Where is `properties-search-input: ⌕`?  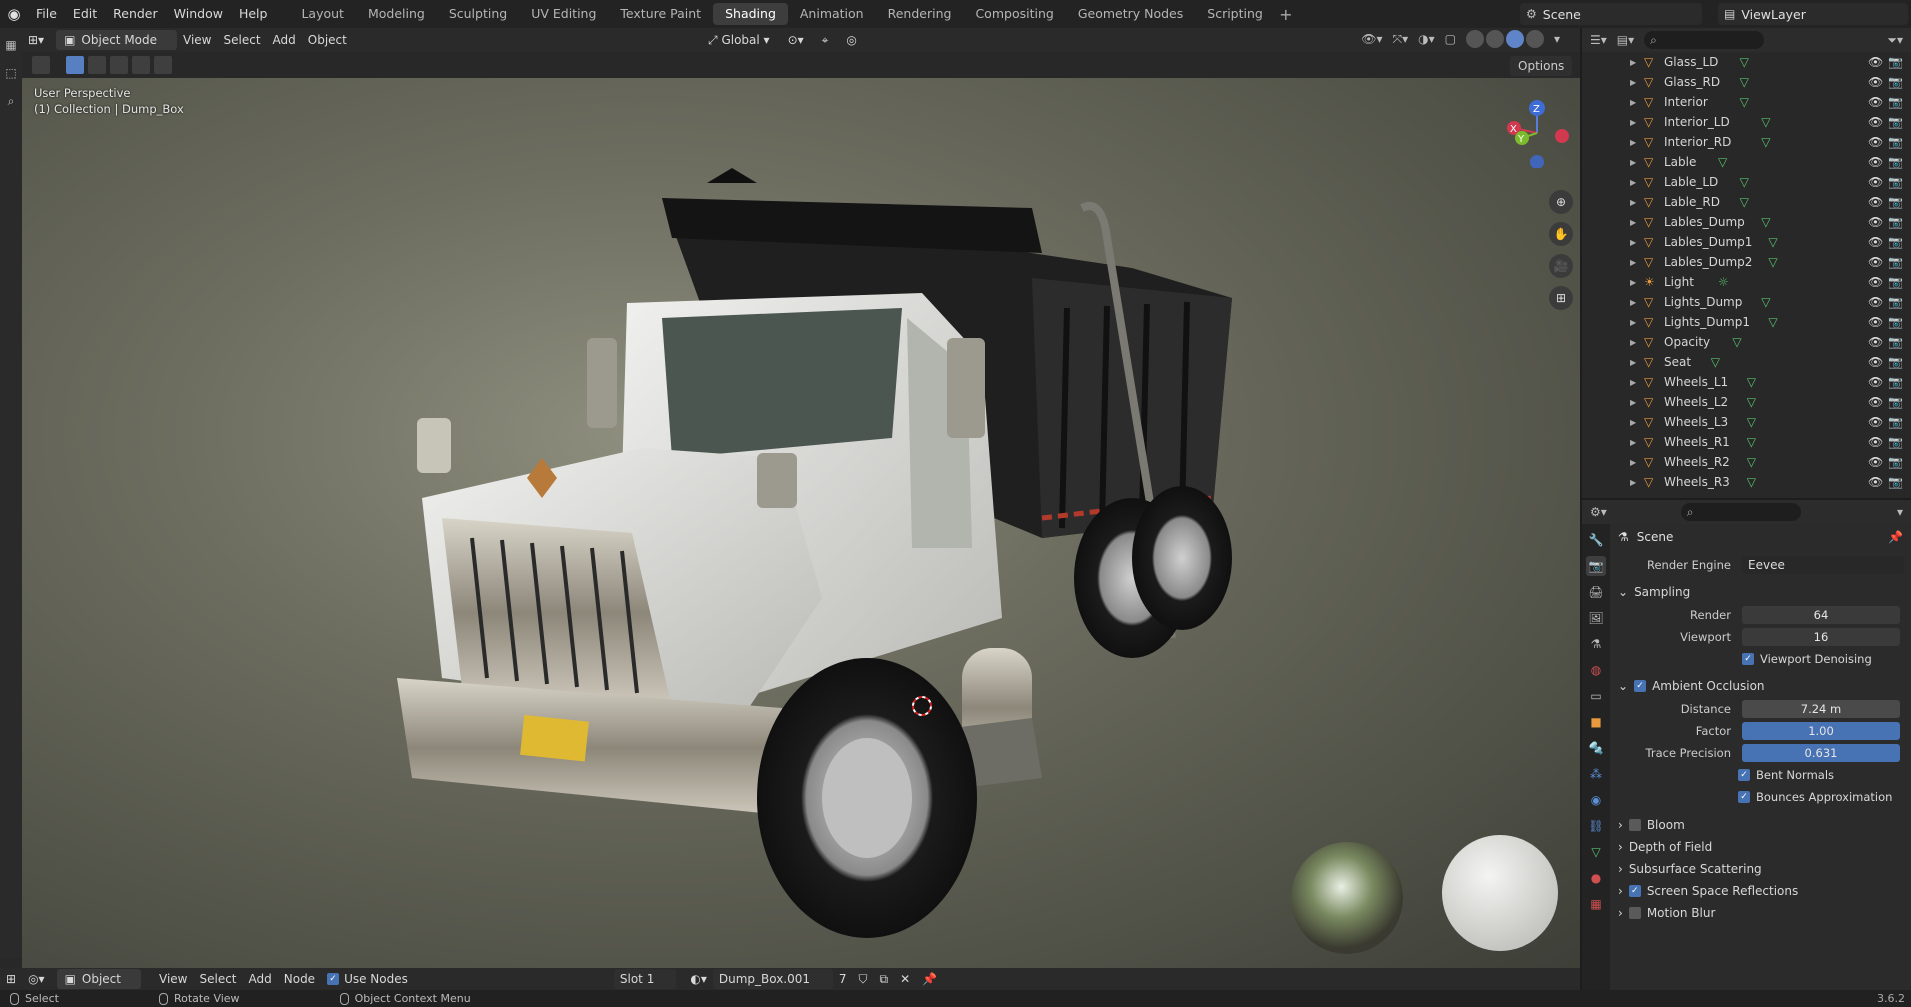 properties-search-input: ⌕ is located at coordinates (1740, 512).